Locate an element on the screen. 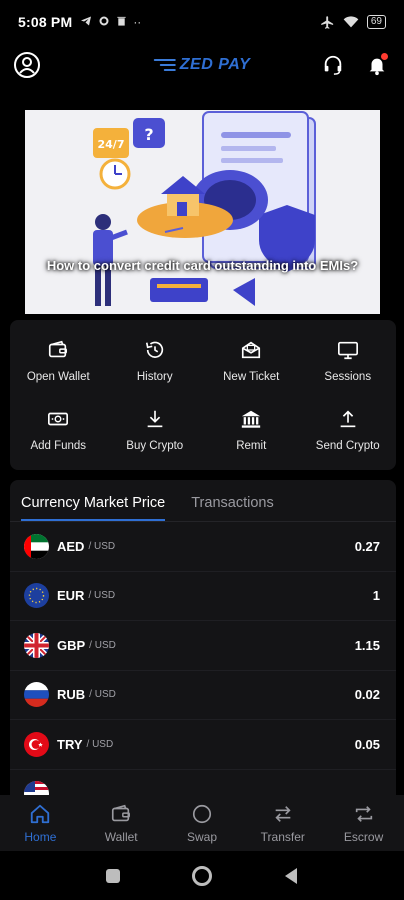 The height and width of the screenshot is (900, 404). eu-flag-icon is located at coordinates (36, 596).